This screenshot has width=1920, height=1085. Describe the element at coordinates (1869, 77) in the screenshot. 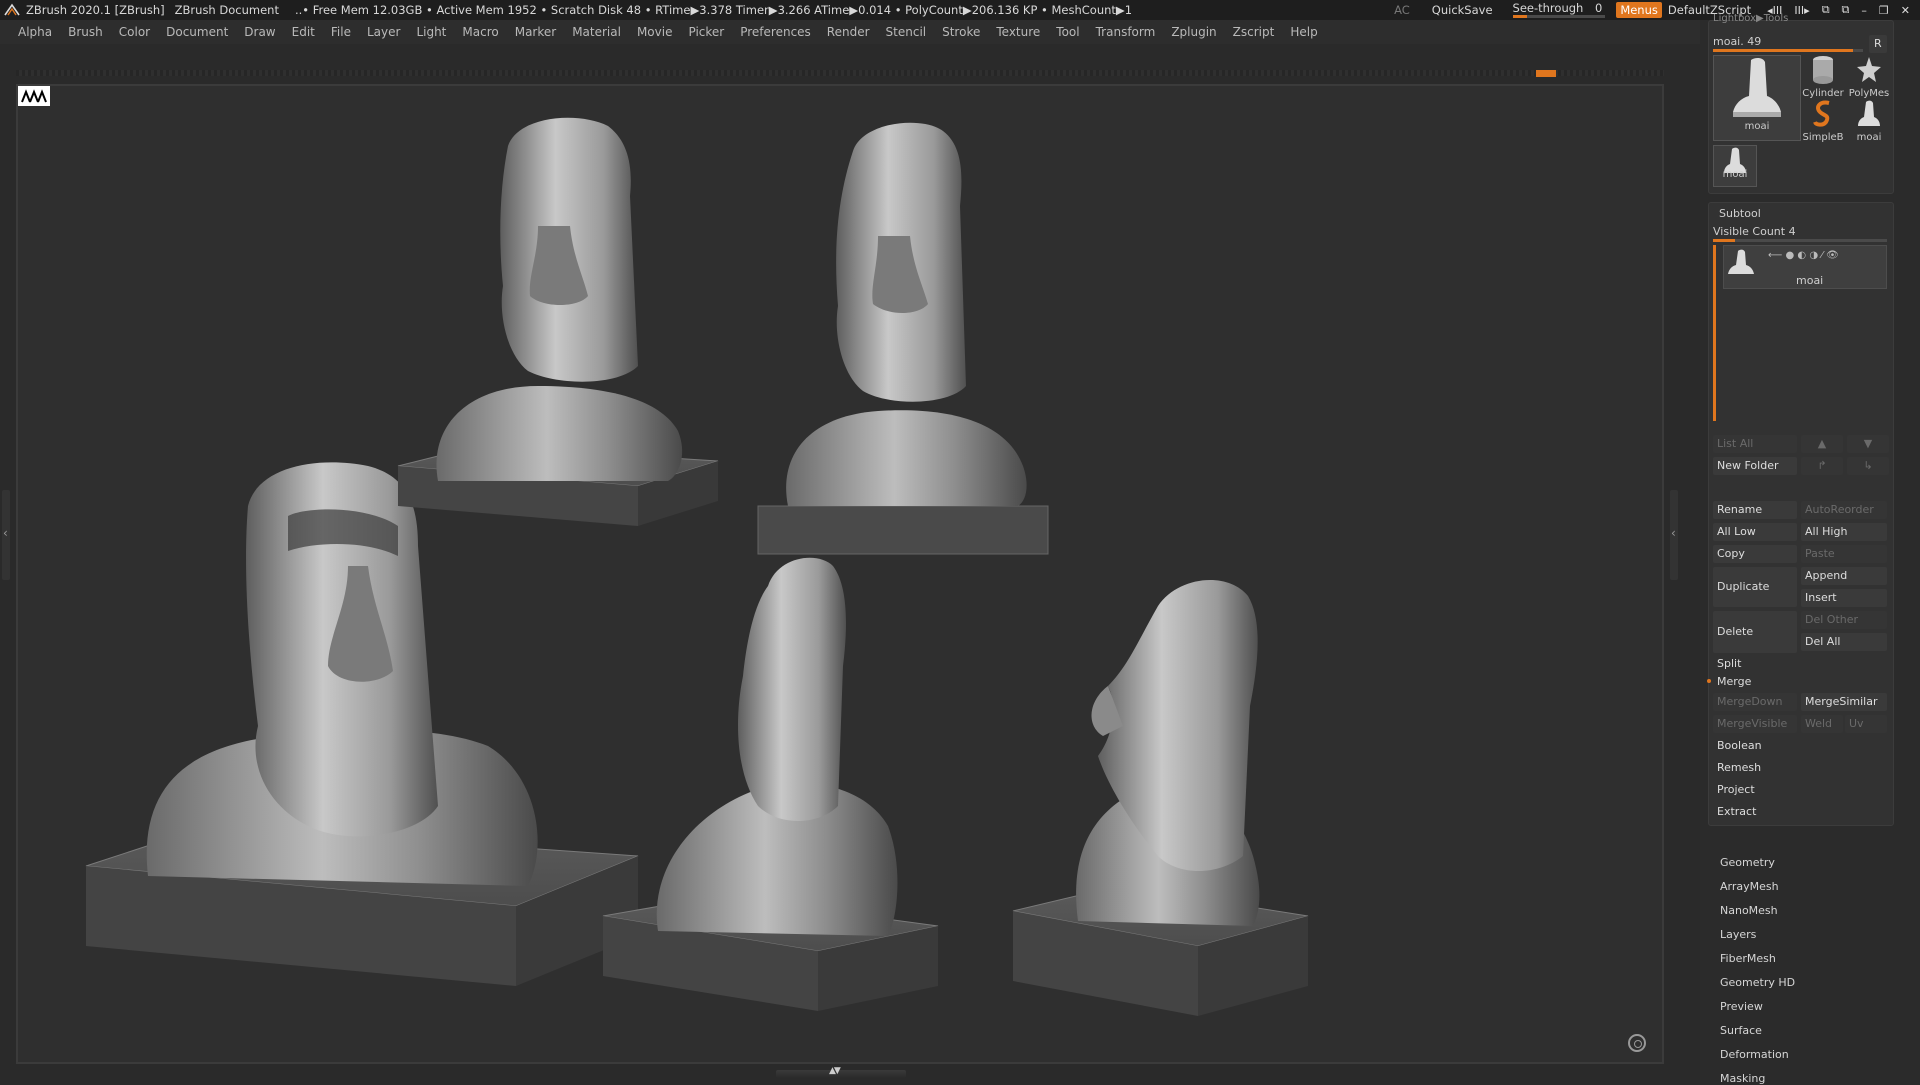

I see `tool-thumb-polymesh: PolyMes` at that location.